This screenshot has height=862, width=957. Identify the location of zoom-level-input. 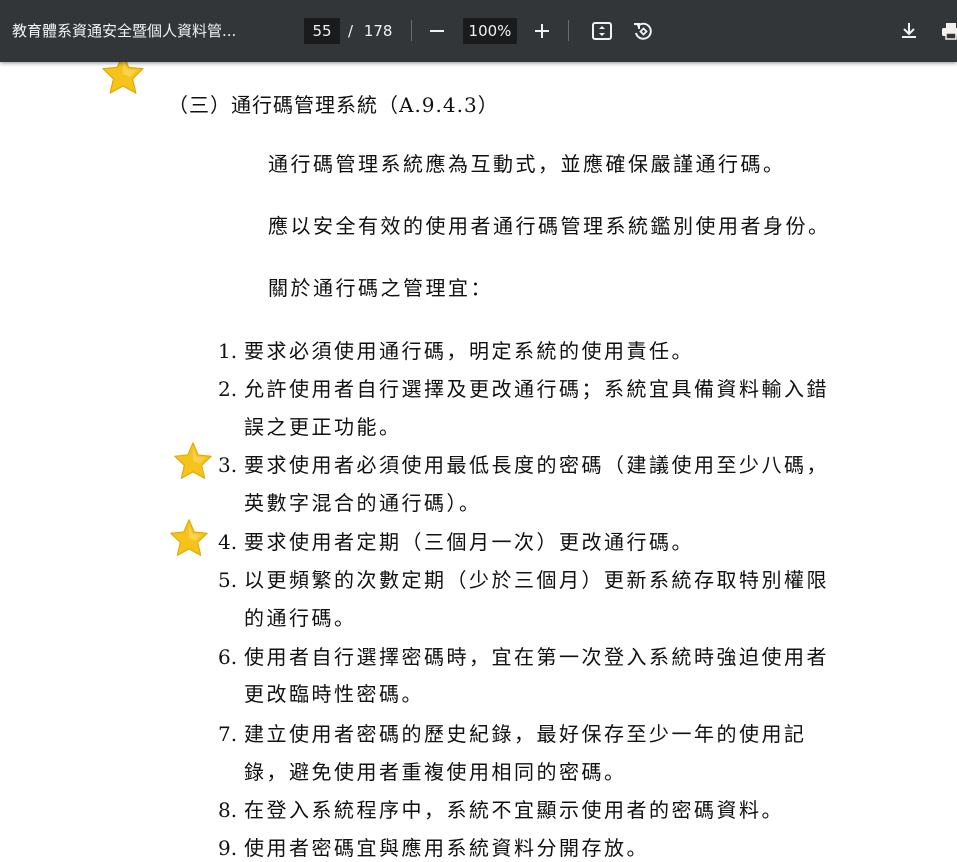
(490, 31).